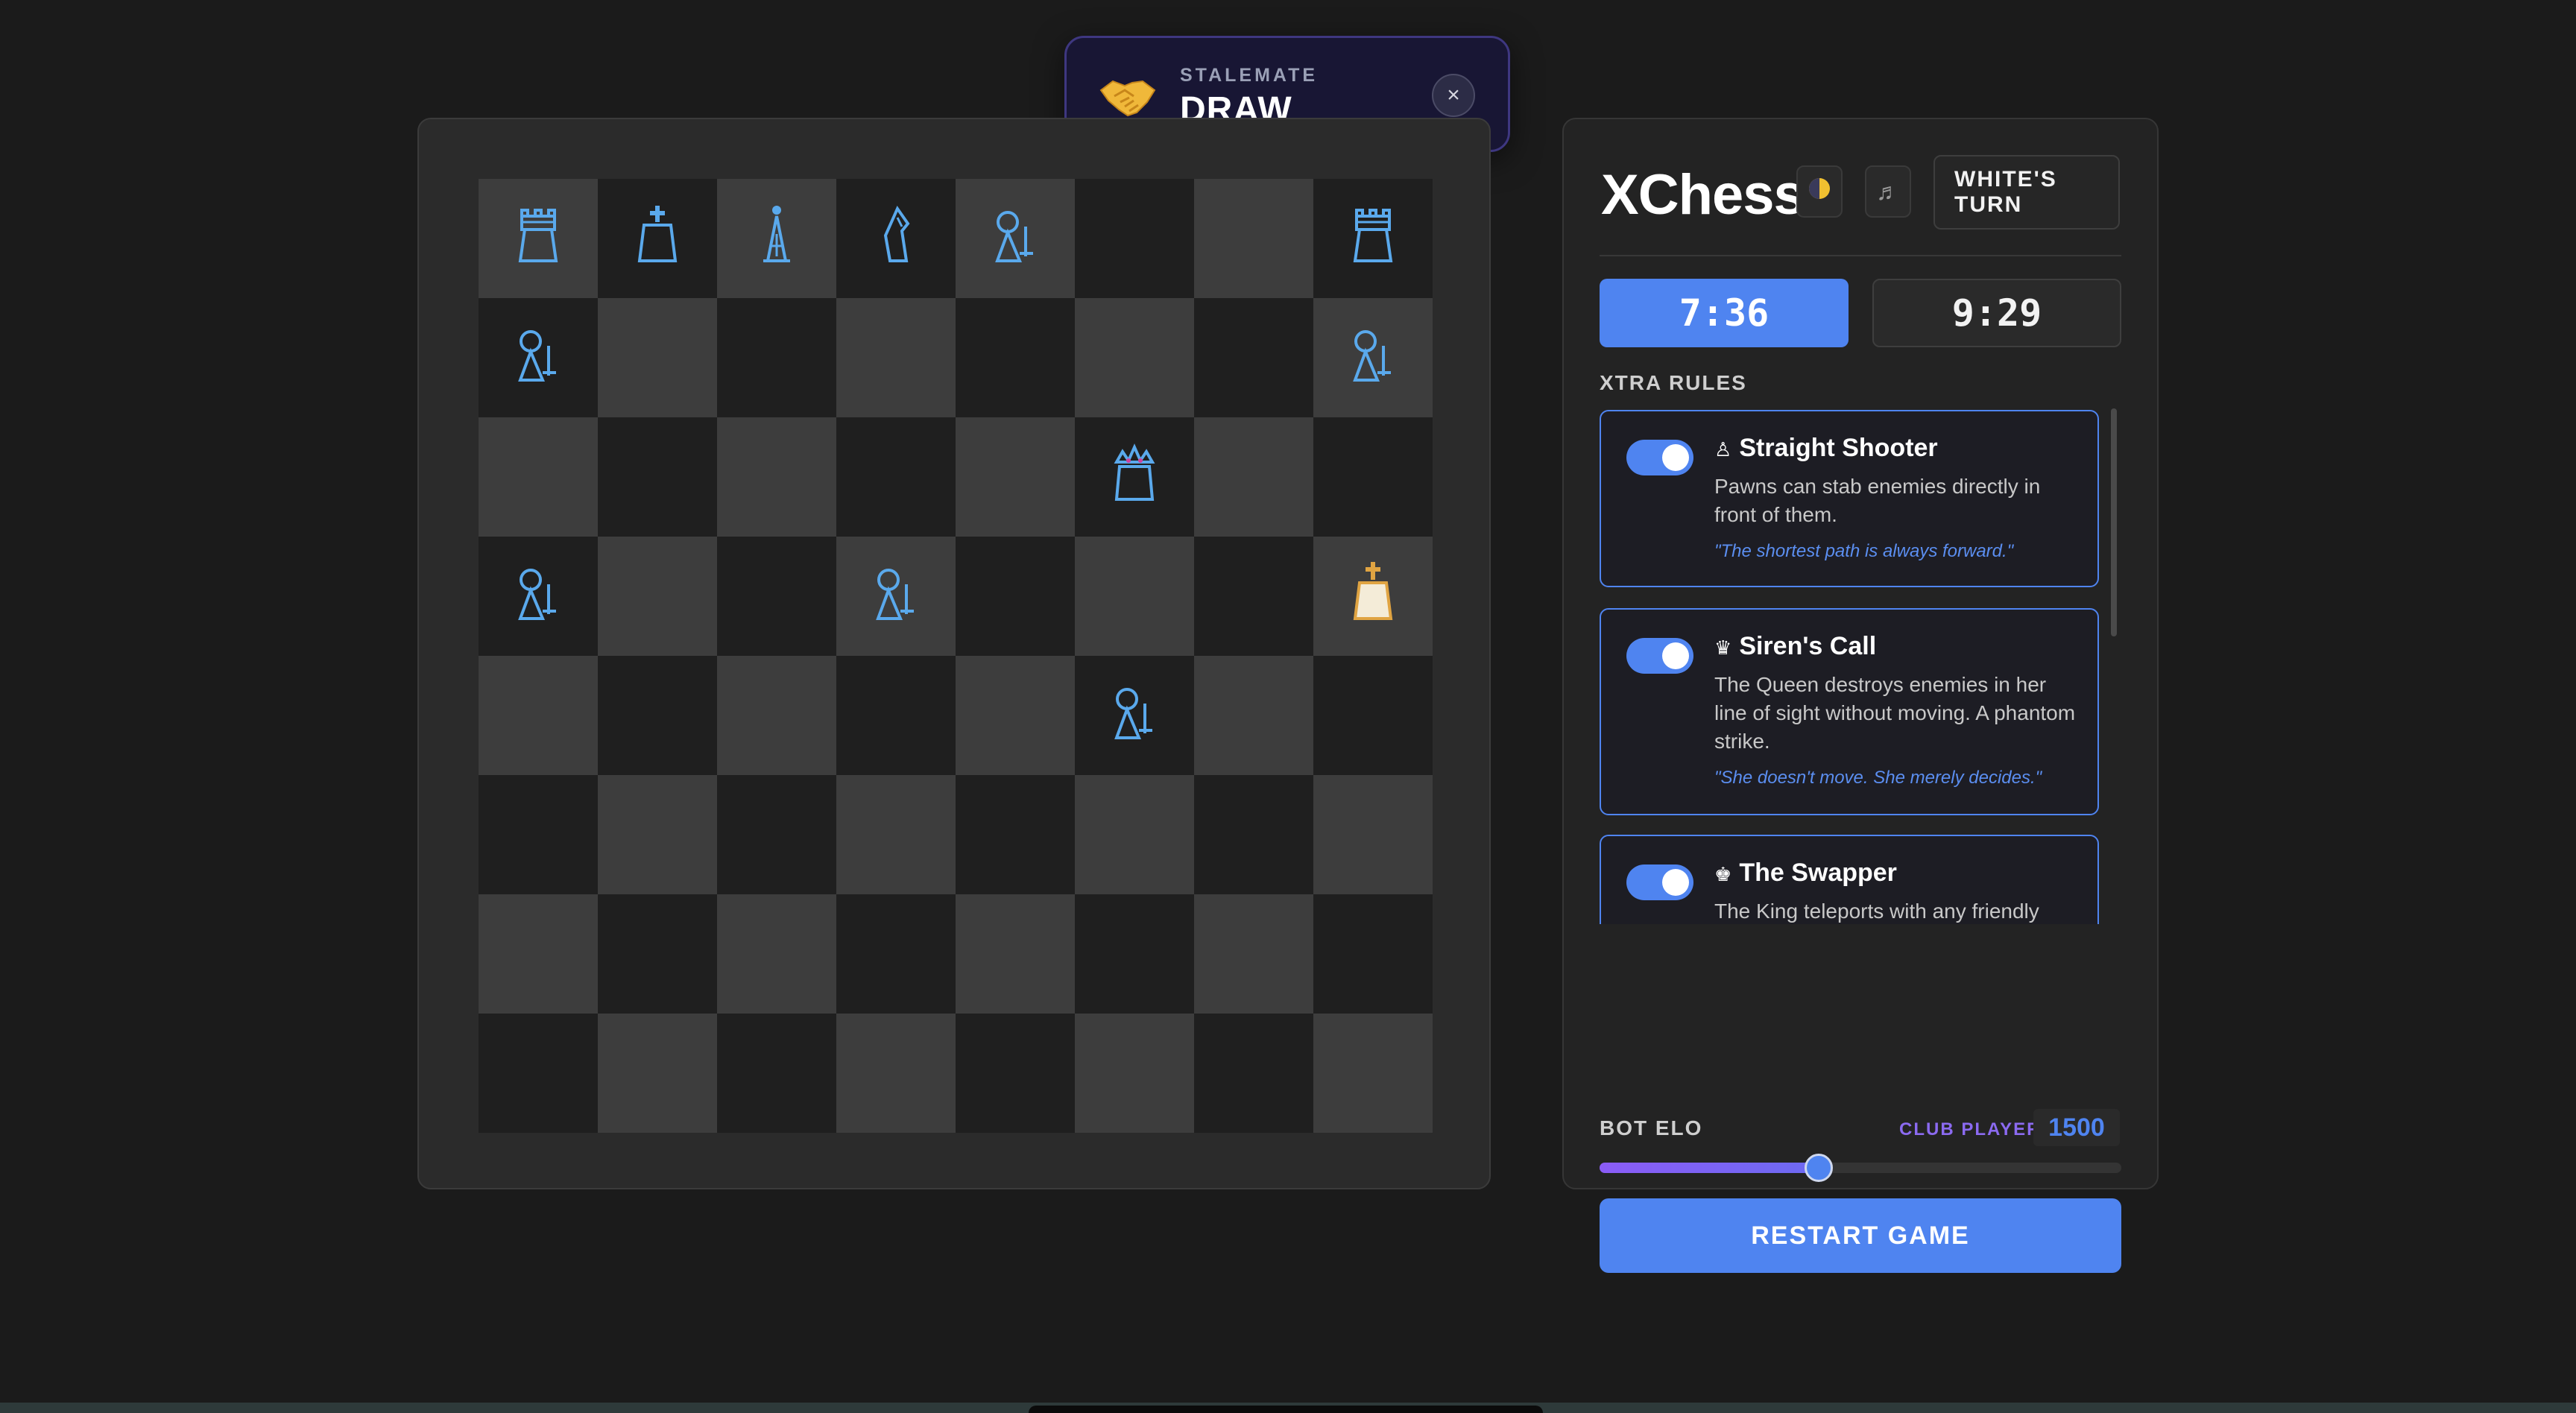  What do you see at coordinates (1373, 477) in the screenshot?
I see `square-h6` at bounding box center [1373, 477].